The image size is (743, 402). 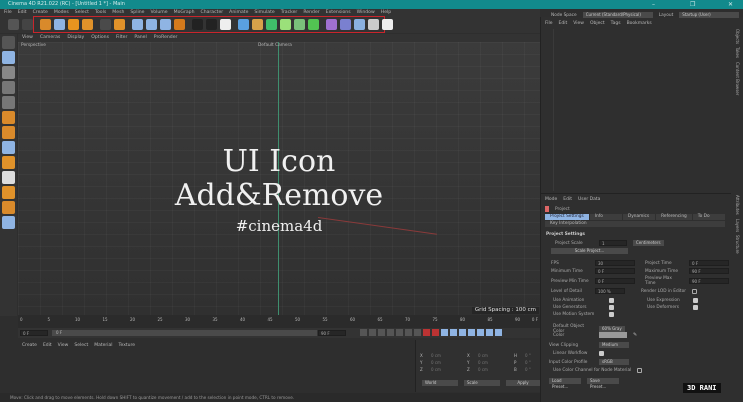 What do you see at coordinates (614, 345) in the screenshot?
I see `view-clipping-dropdown: Medium` at bounding box center [614, 345].